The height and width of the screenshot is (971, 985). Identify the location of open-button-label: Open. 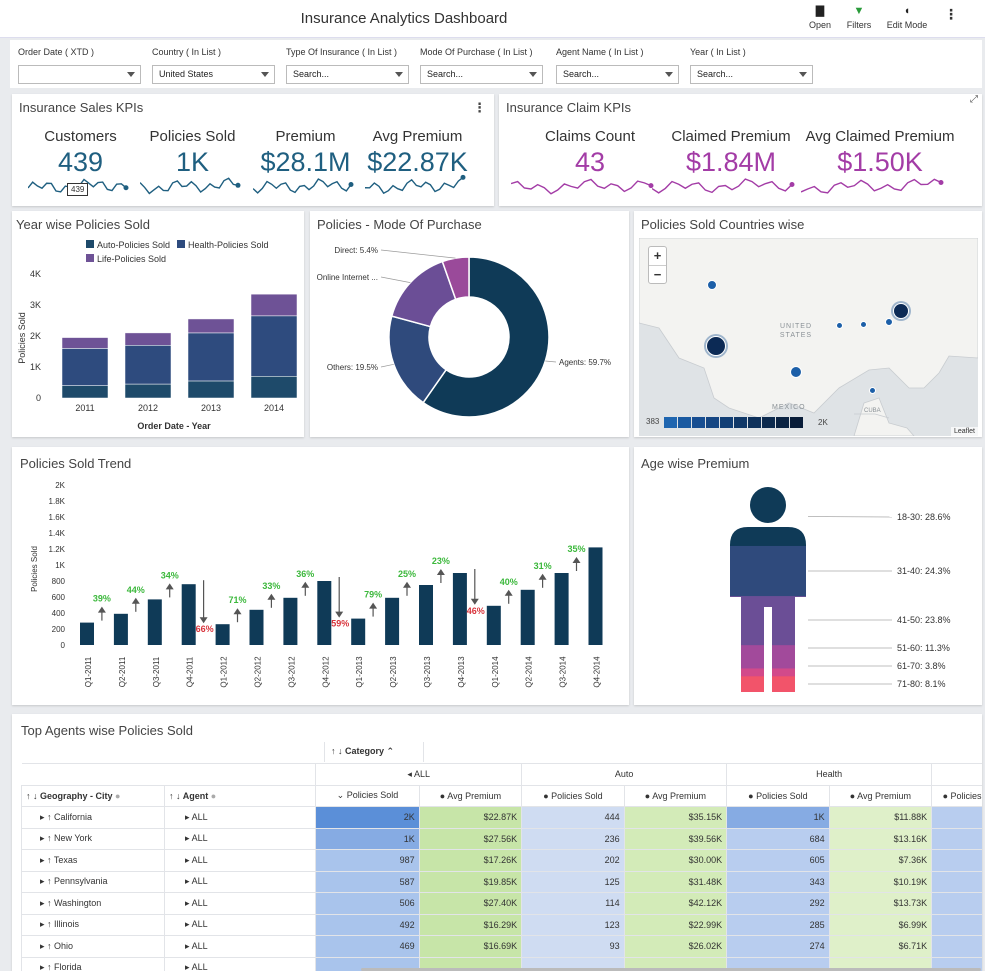
(820, 25).